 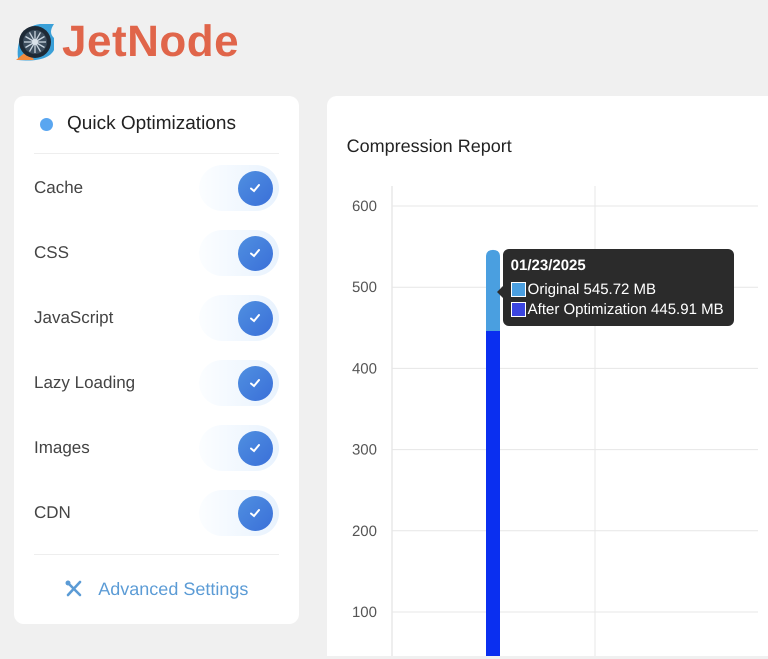 What do you see at coordinates (364, 287) in the screenshot?
I see `y-tick-label: 500` at bounding box center [364, 287].